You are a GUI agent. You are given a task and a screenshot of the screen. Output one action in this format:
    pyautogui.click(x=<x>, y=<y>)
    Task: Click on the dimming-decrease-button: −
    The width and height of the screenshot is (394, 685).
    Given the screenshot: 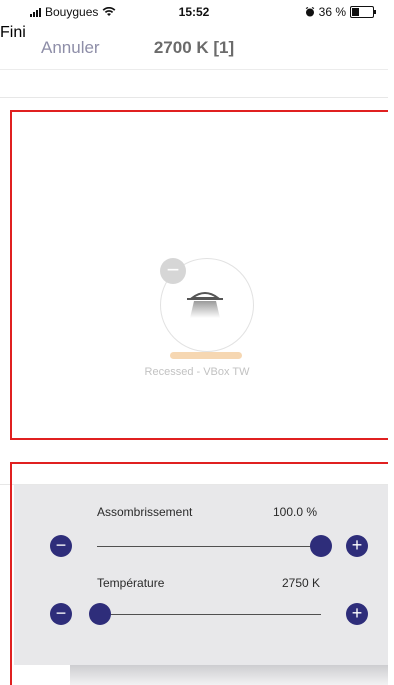 What is the action you would take?
    pyautogui.click(x=61, y=546)
    